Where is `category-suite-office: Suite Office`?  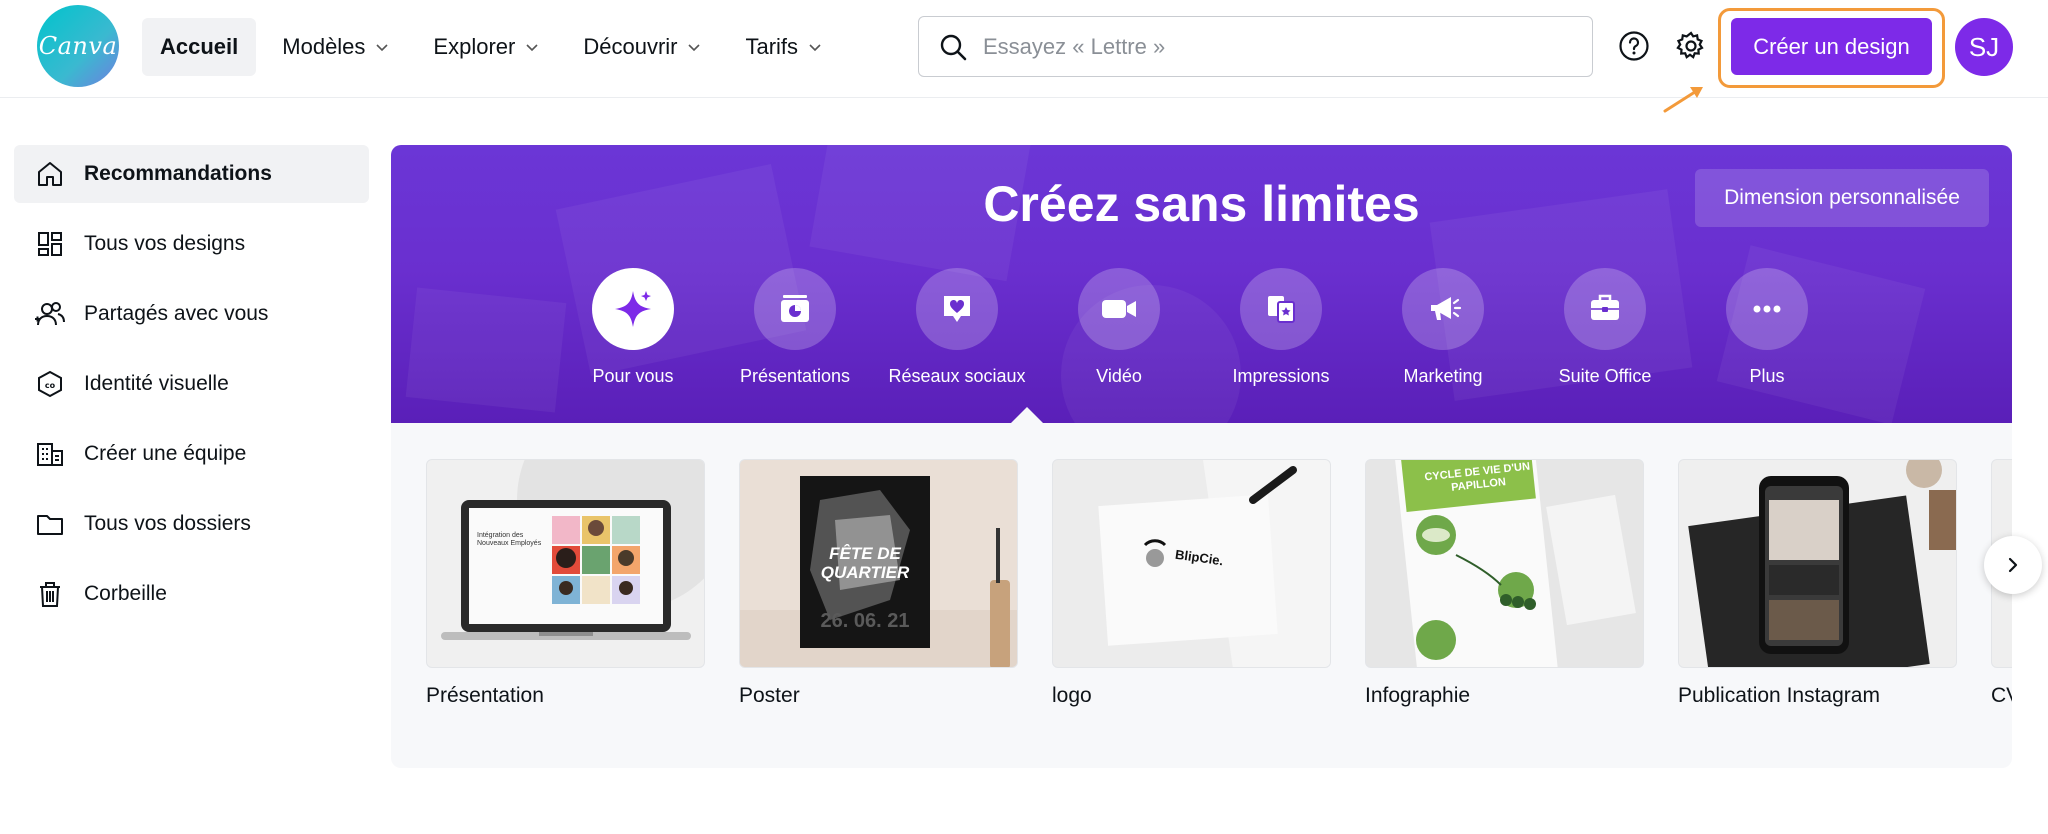
category-suite-office: Suite Office is located at coordinates (1605, 327).